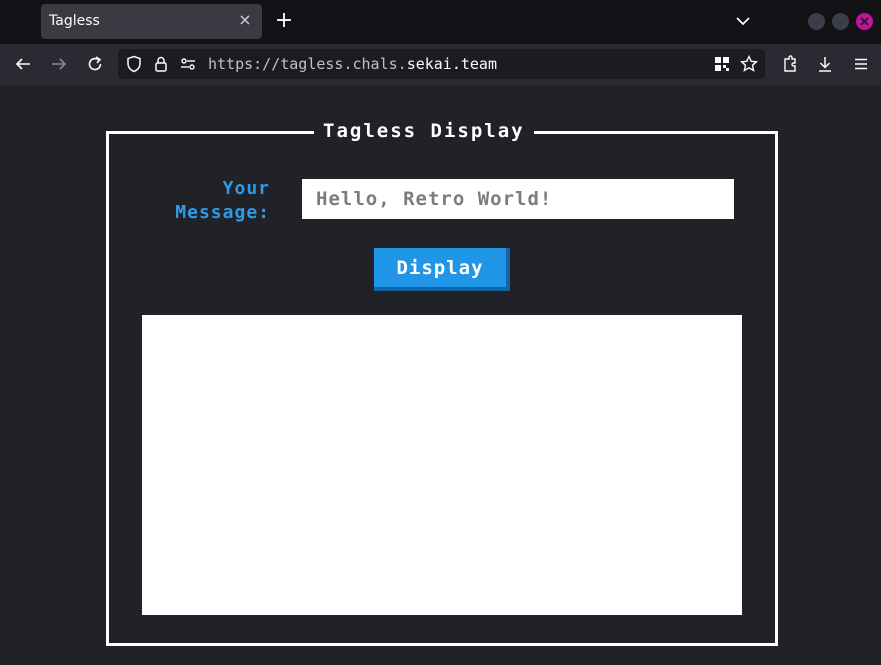 This screenshot has height=665, width=881. Describe the element at coordinates (59, 64) in the screenshot. I see `forward-arrow-icon` at that location.